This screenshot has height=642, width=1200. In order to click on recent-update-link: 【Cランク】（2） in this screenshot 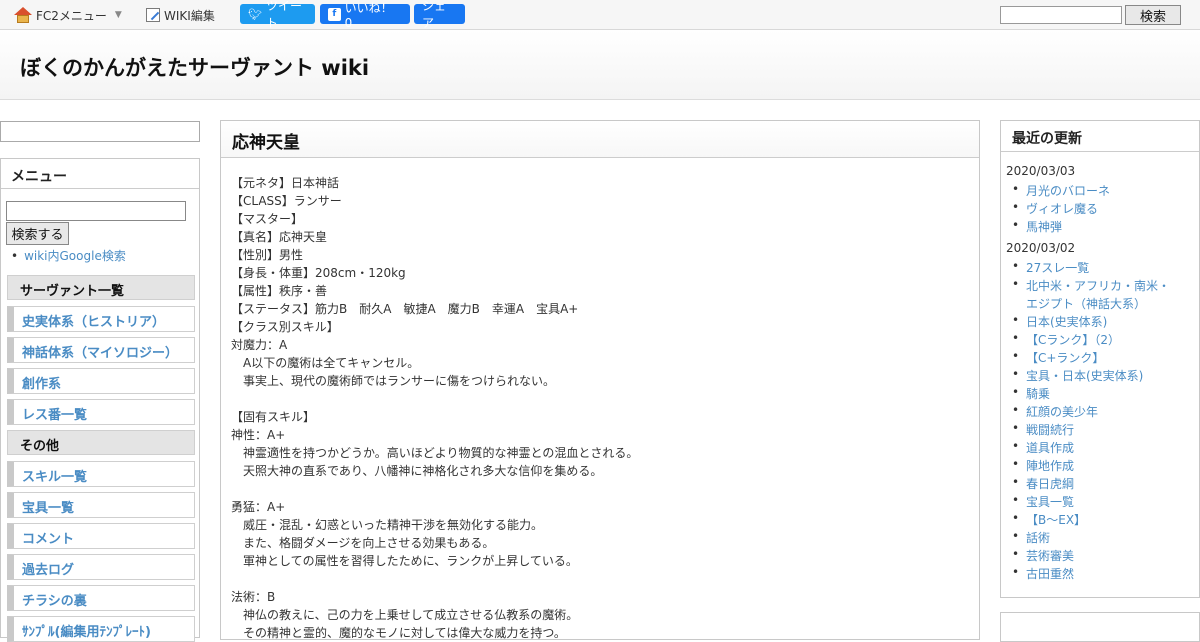, I will do `click(1066, 339)`.